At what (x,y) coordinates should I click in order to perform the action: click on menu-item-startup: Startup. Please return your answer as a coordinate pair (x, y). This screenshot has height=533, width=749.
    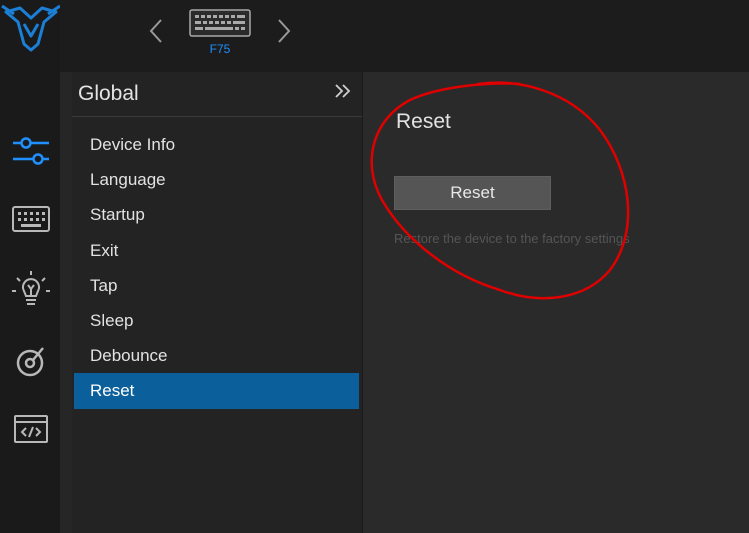
    Looking at the image, I should click on (216, 214).